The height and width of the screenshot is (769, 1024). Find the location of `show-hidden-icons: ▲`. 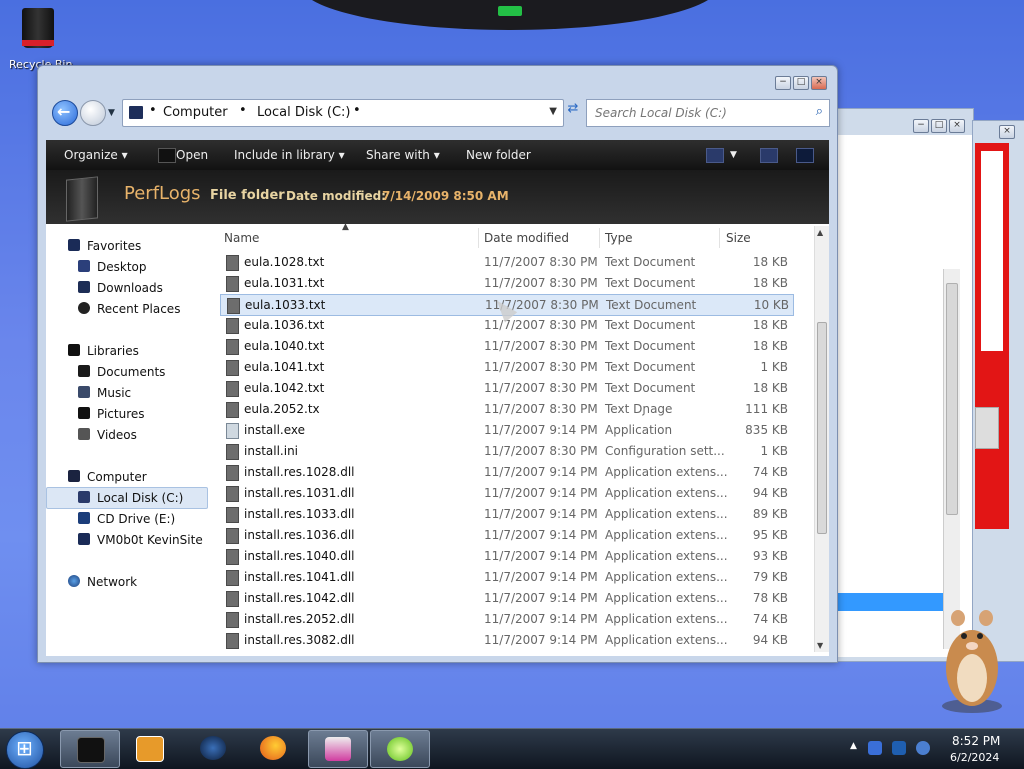

show-hidden-icons: ▲ is located at coordinates (857, 748).